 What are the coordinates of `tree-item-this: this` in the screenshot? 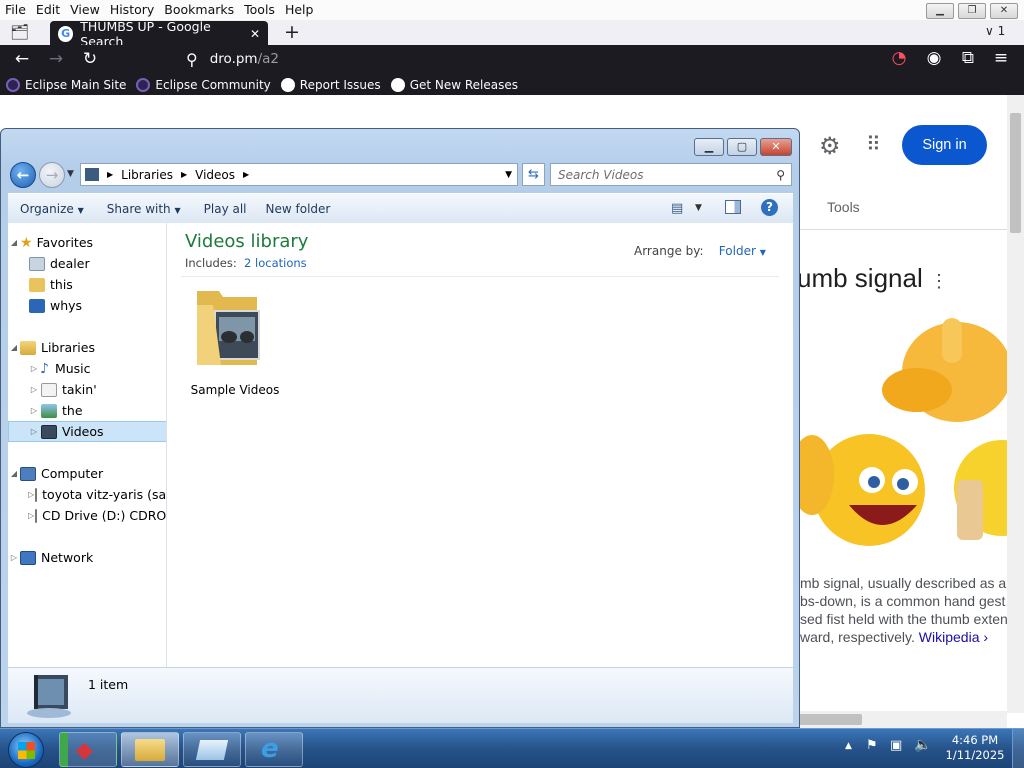 It's located at (87, 284).